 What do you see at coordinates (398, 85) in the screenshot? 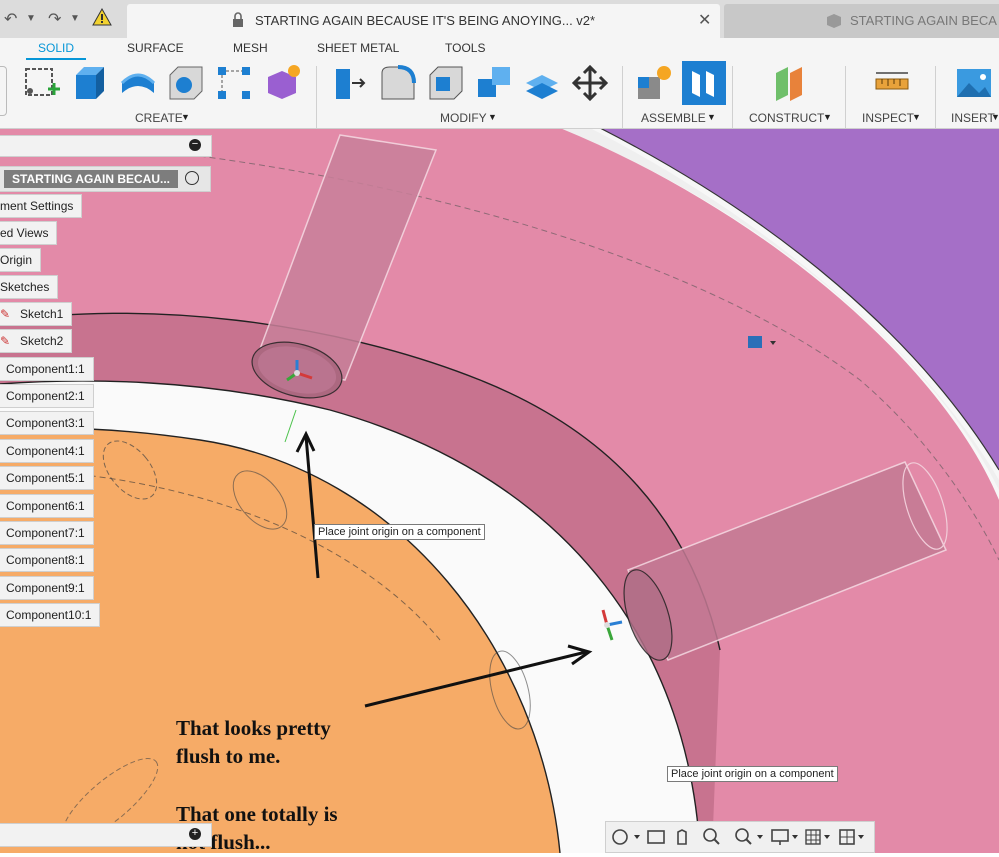
I see `fillet-icon` at bounding box center [398, 85].